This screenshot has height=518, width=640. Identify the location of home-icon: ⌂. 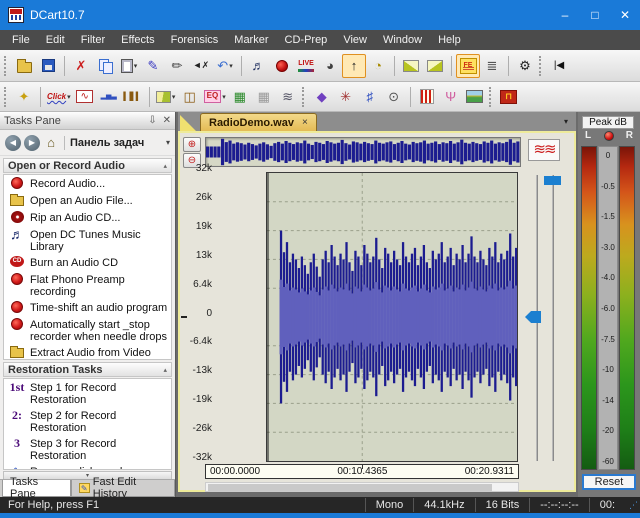
(51, 143).